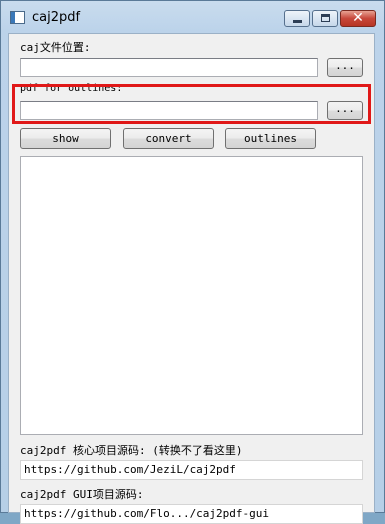  I want to click on caj-path-field, so click(169, 70).